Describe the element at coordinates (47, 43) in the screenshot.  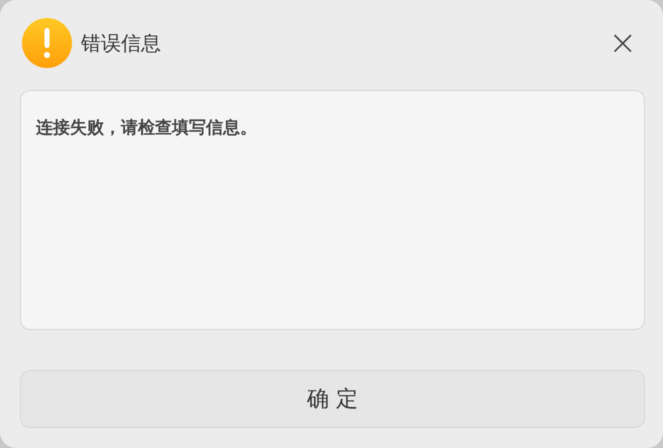
I see `warning-icon` at that location.